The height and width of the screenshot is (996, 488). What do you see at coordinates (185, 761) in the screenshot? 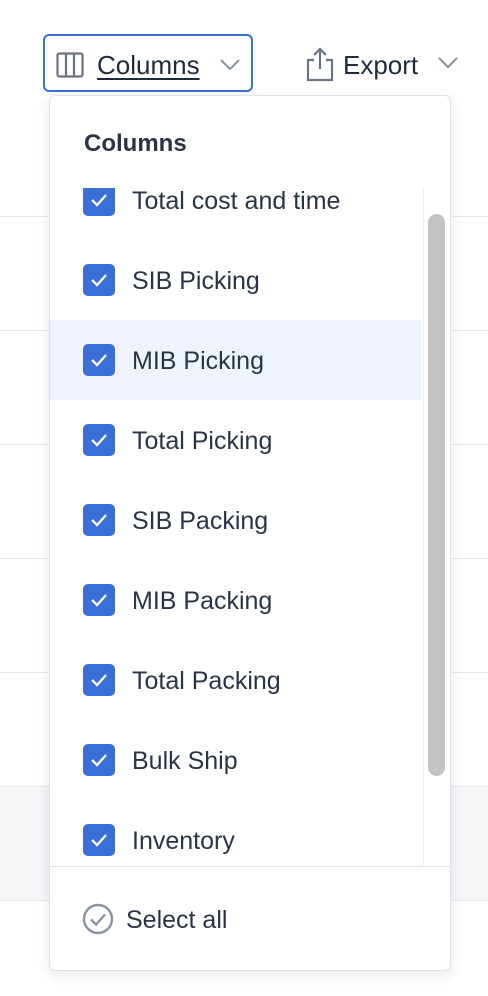
I see `column-option-label: Bulk Ship` at bounding box center [185, 761].